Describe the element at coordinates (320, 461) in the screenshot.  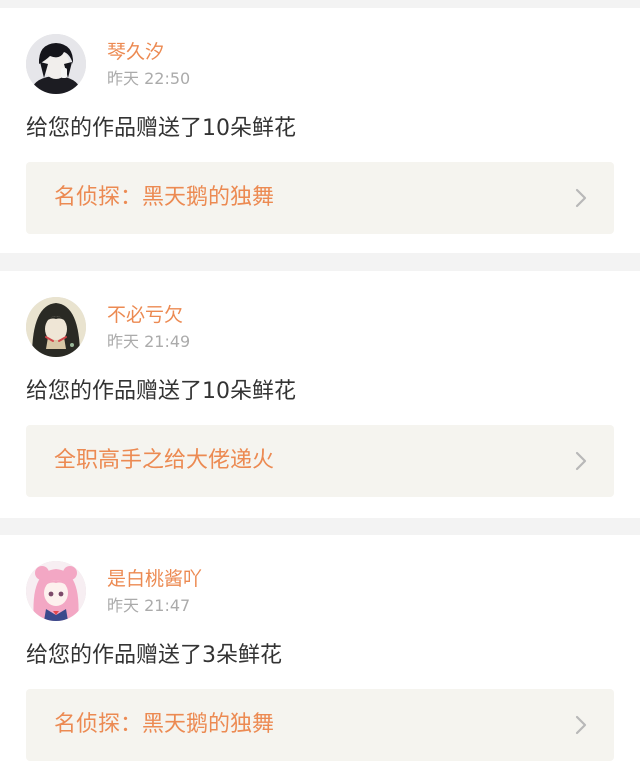
I see `work-link: 全职高手之给大佬递火` at that location.